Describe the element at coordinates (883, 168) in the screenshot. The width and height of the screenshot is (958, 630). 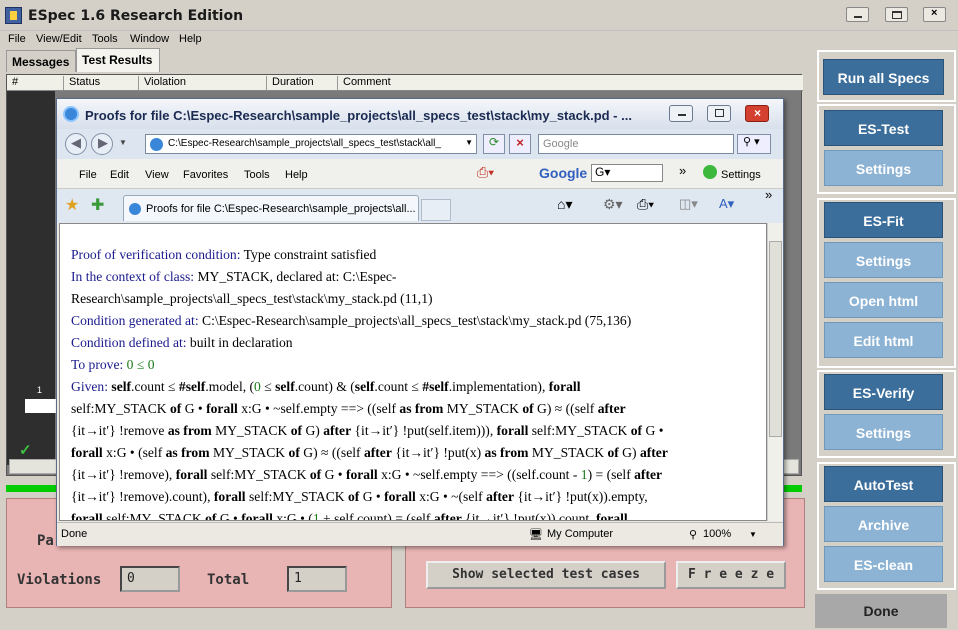
I see `es-test-settings-button: Settings` at that location.